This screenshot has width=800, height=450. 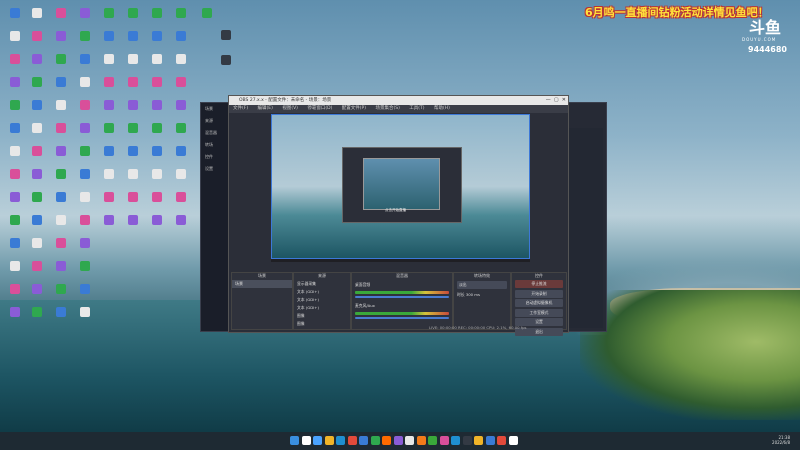 I want to click on sidebar-item: 来源, so click(x=216, y=121).